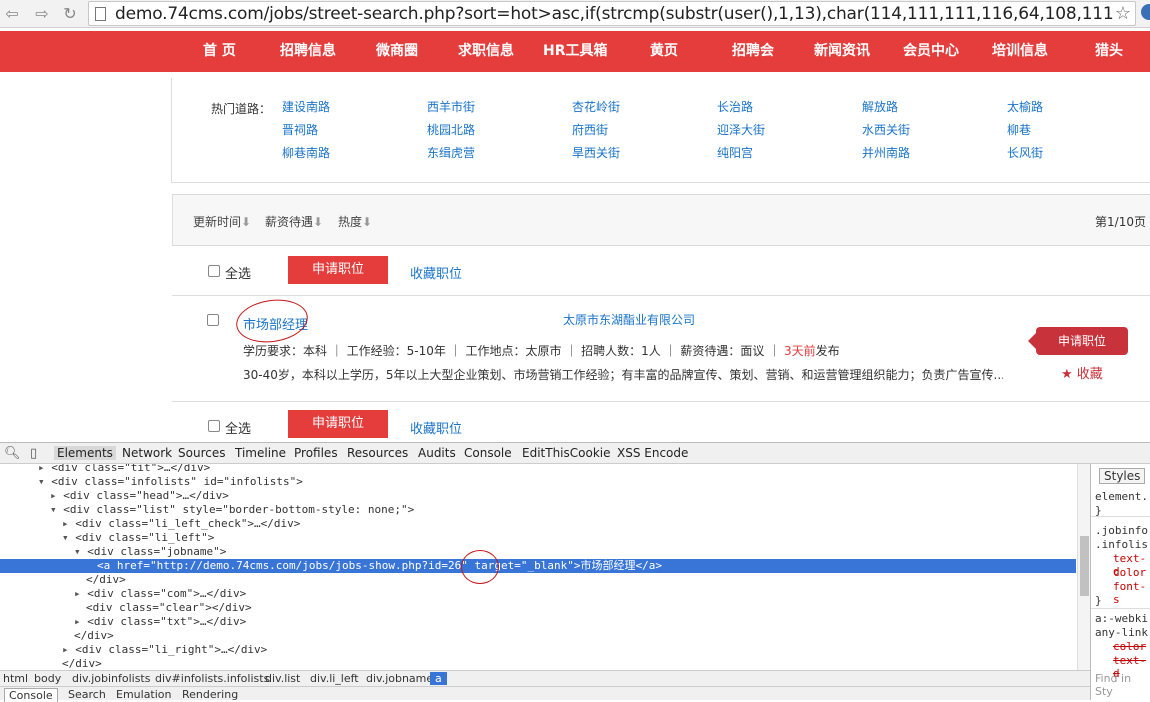 The height and width of the screenshot is (702, 1150). Describe the element at coordinates (1025, 152) in the screenshot. I see `street-link: 长风街` at that location.